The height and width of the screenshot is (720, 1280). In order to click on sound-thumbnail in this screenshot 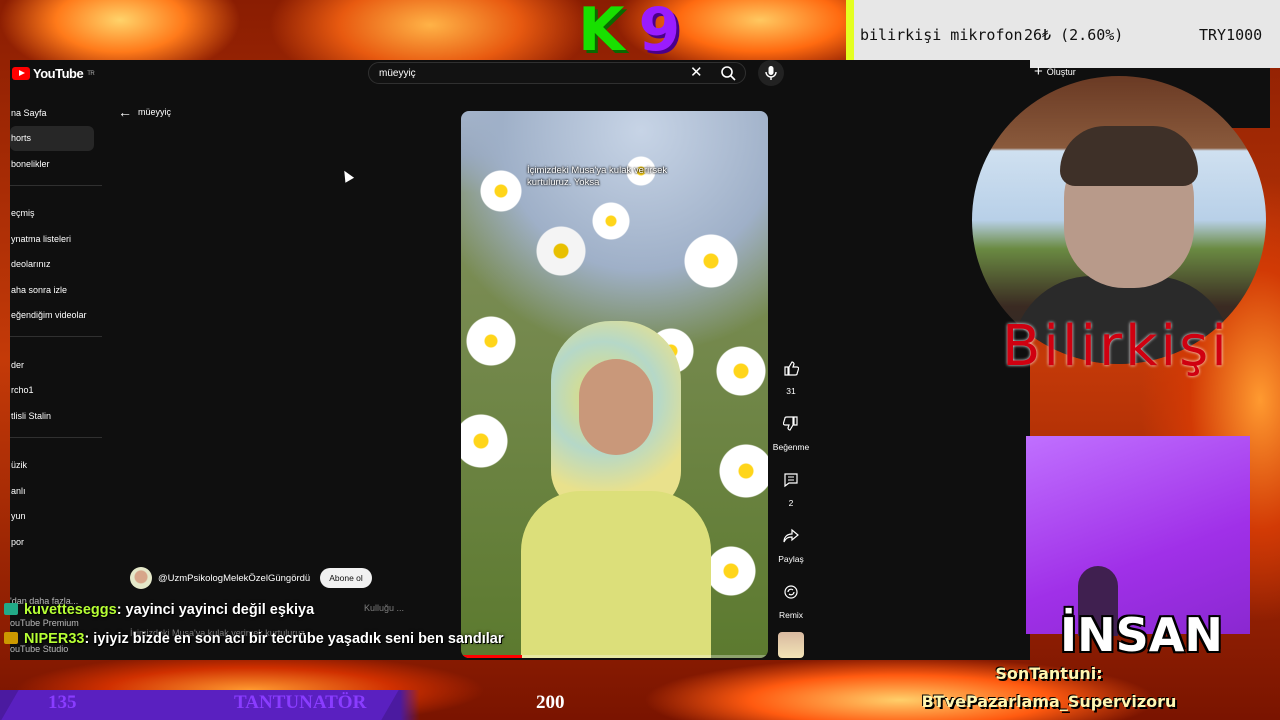, I will do `click(791, 645)`.